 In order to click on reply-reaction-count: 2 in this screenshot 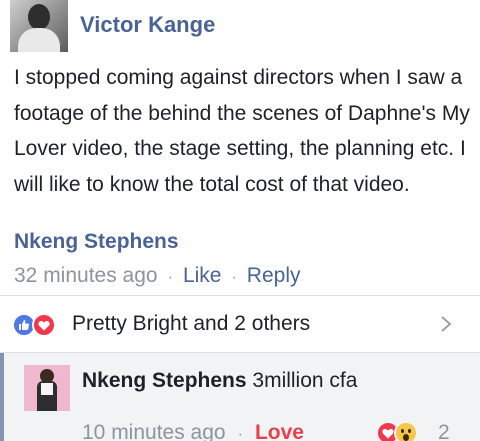, I will do `click(444, 430)`.